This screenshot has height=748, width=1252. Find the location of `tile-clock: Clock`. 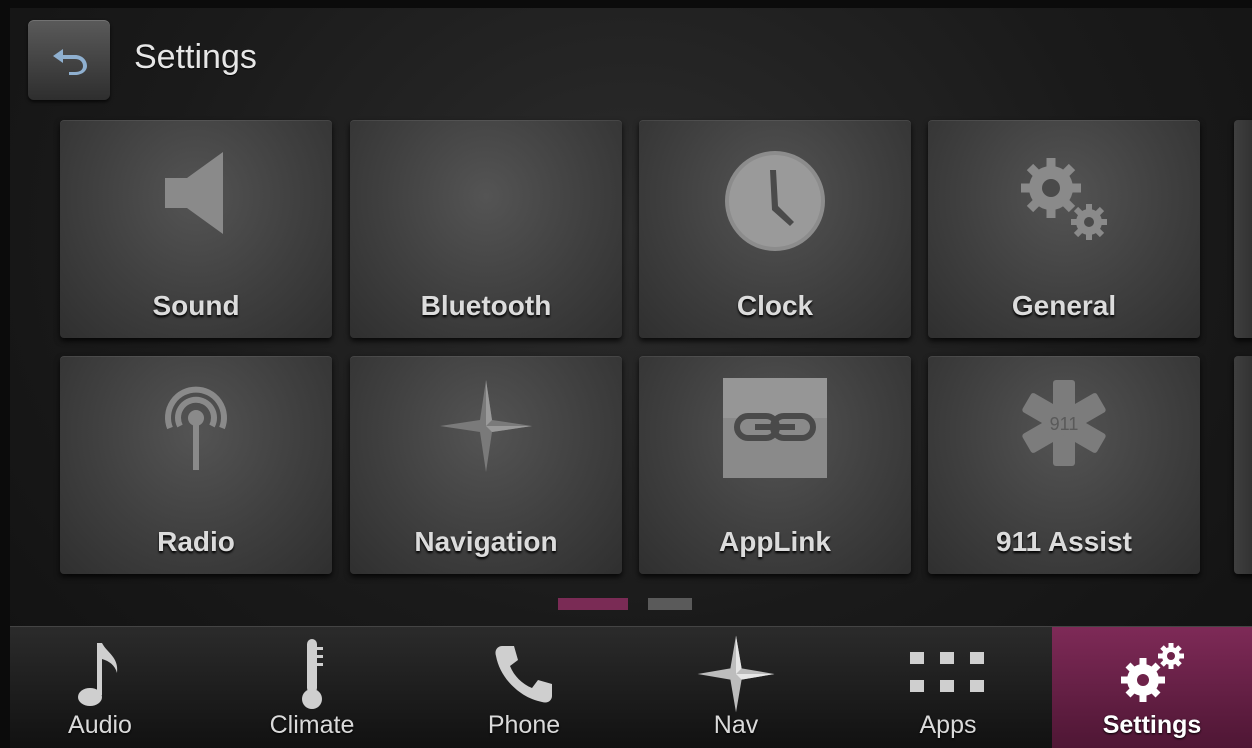

tile-clock: Clock is located at coordinates (775, 229).